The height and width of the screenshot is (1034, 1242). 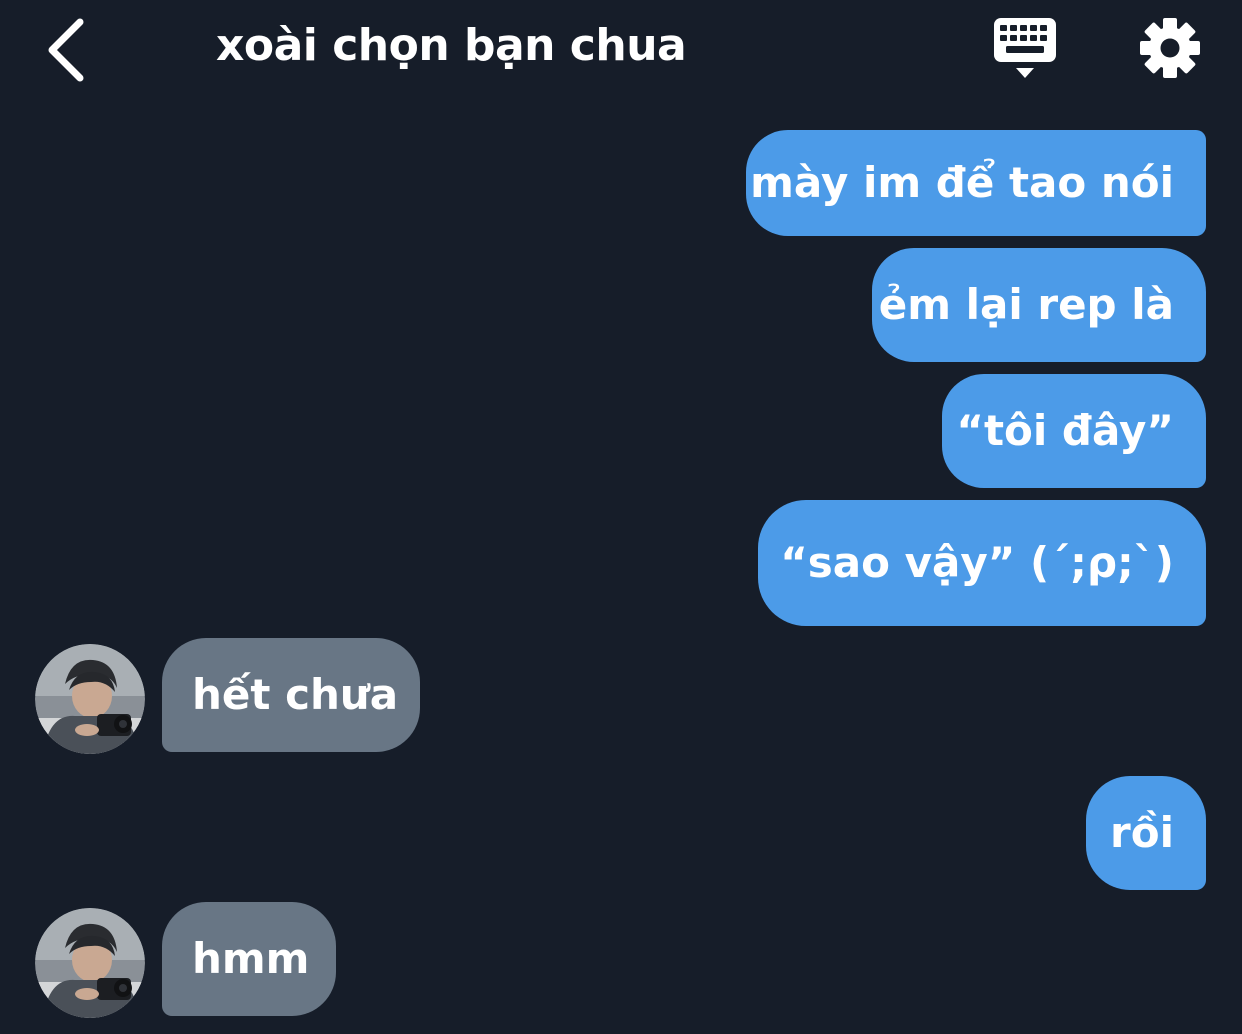 I want to click on message-bubble-outgoing: “tôi đây”, so click(x=1074, y=431).